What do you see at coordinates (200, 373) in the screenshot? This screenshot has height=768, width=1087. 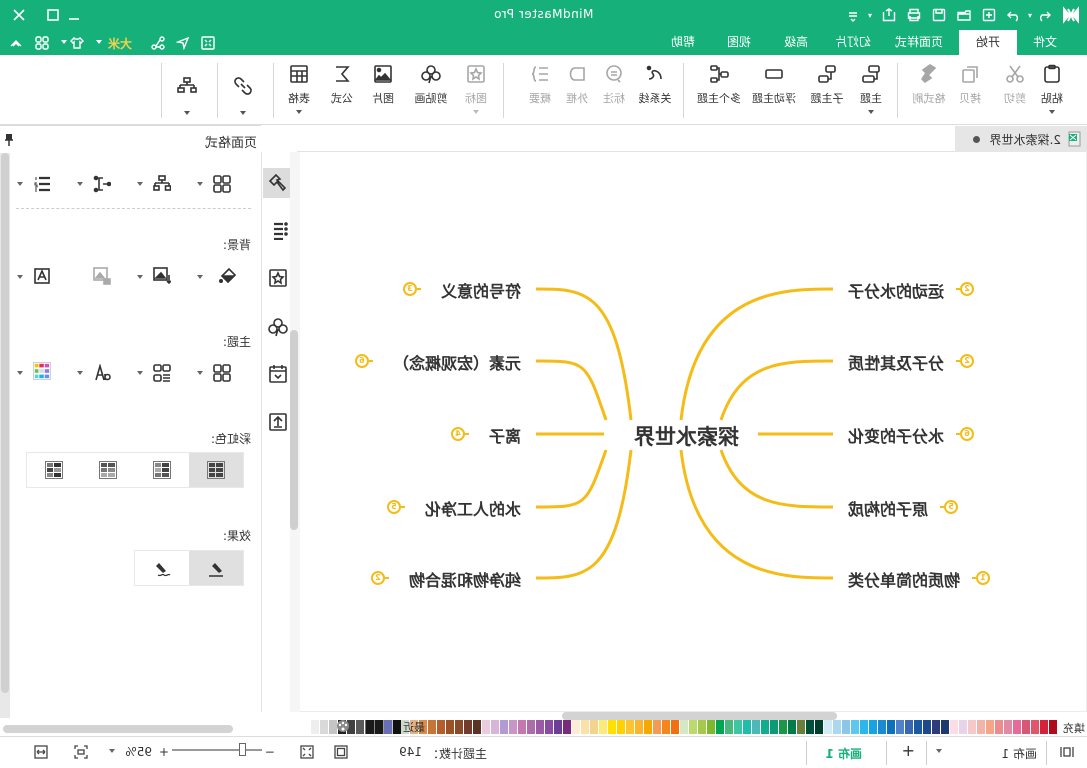 I see `theme-layout-dropdown-icon` at bounding box center [200, 373].